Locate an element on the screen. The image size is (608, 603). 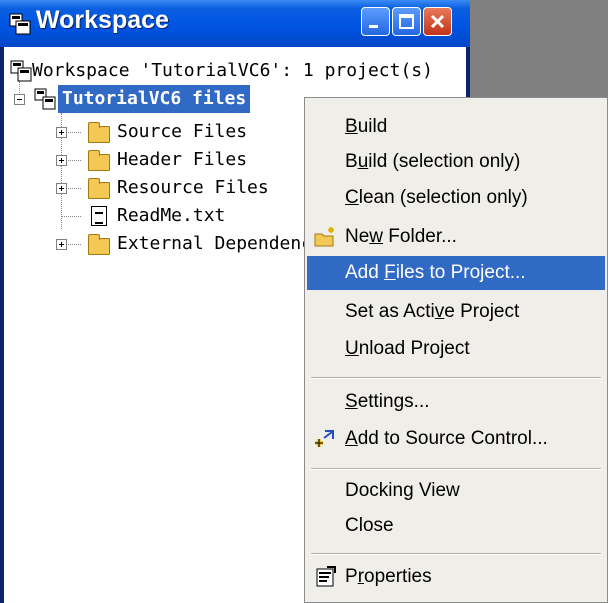
menu-item-close: Close is located at coordinates (456, 526).